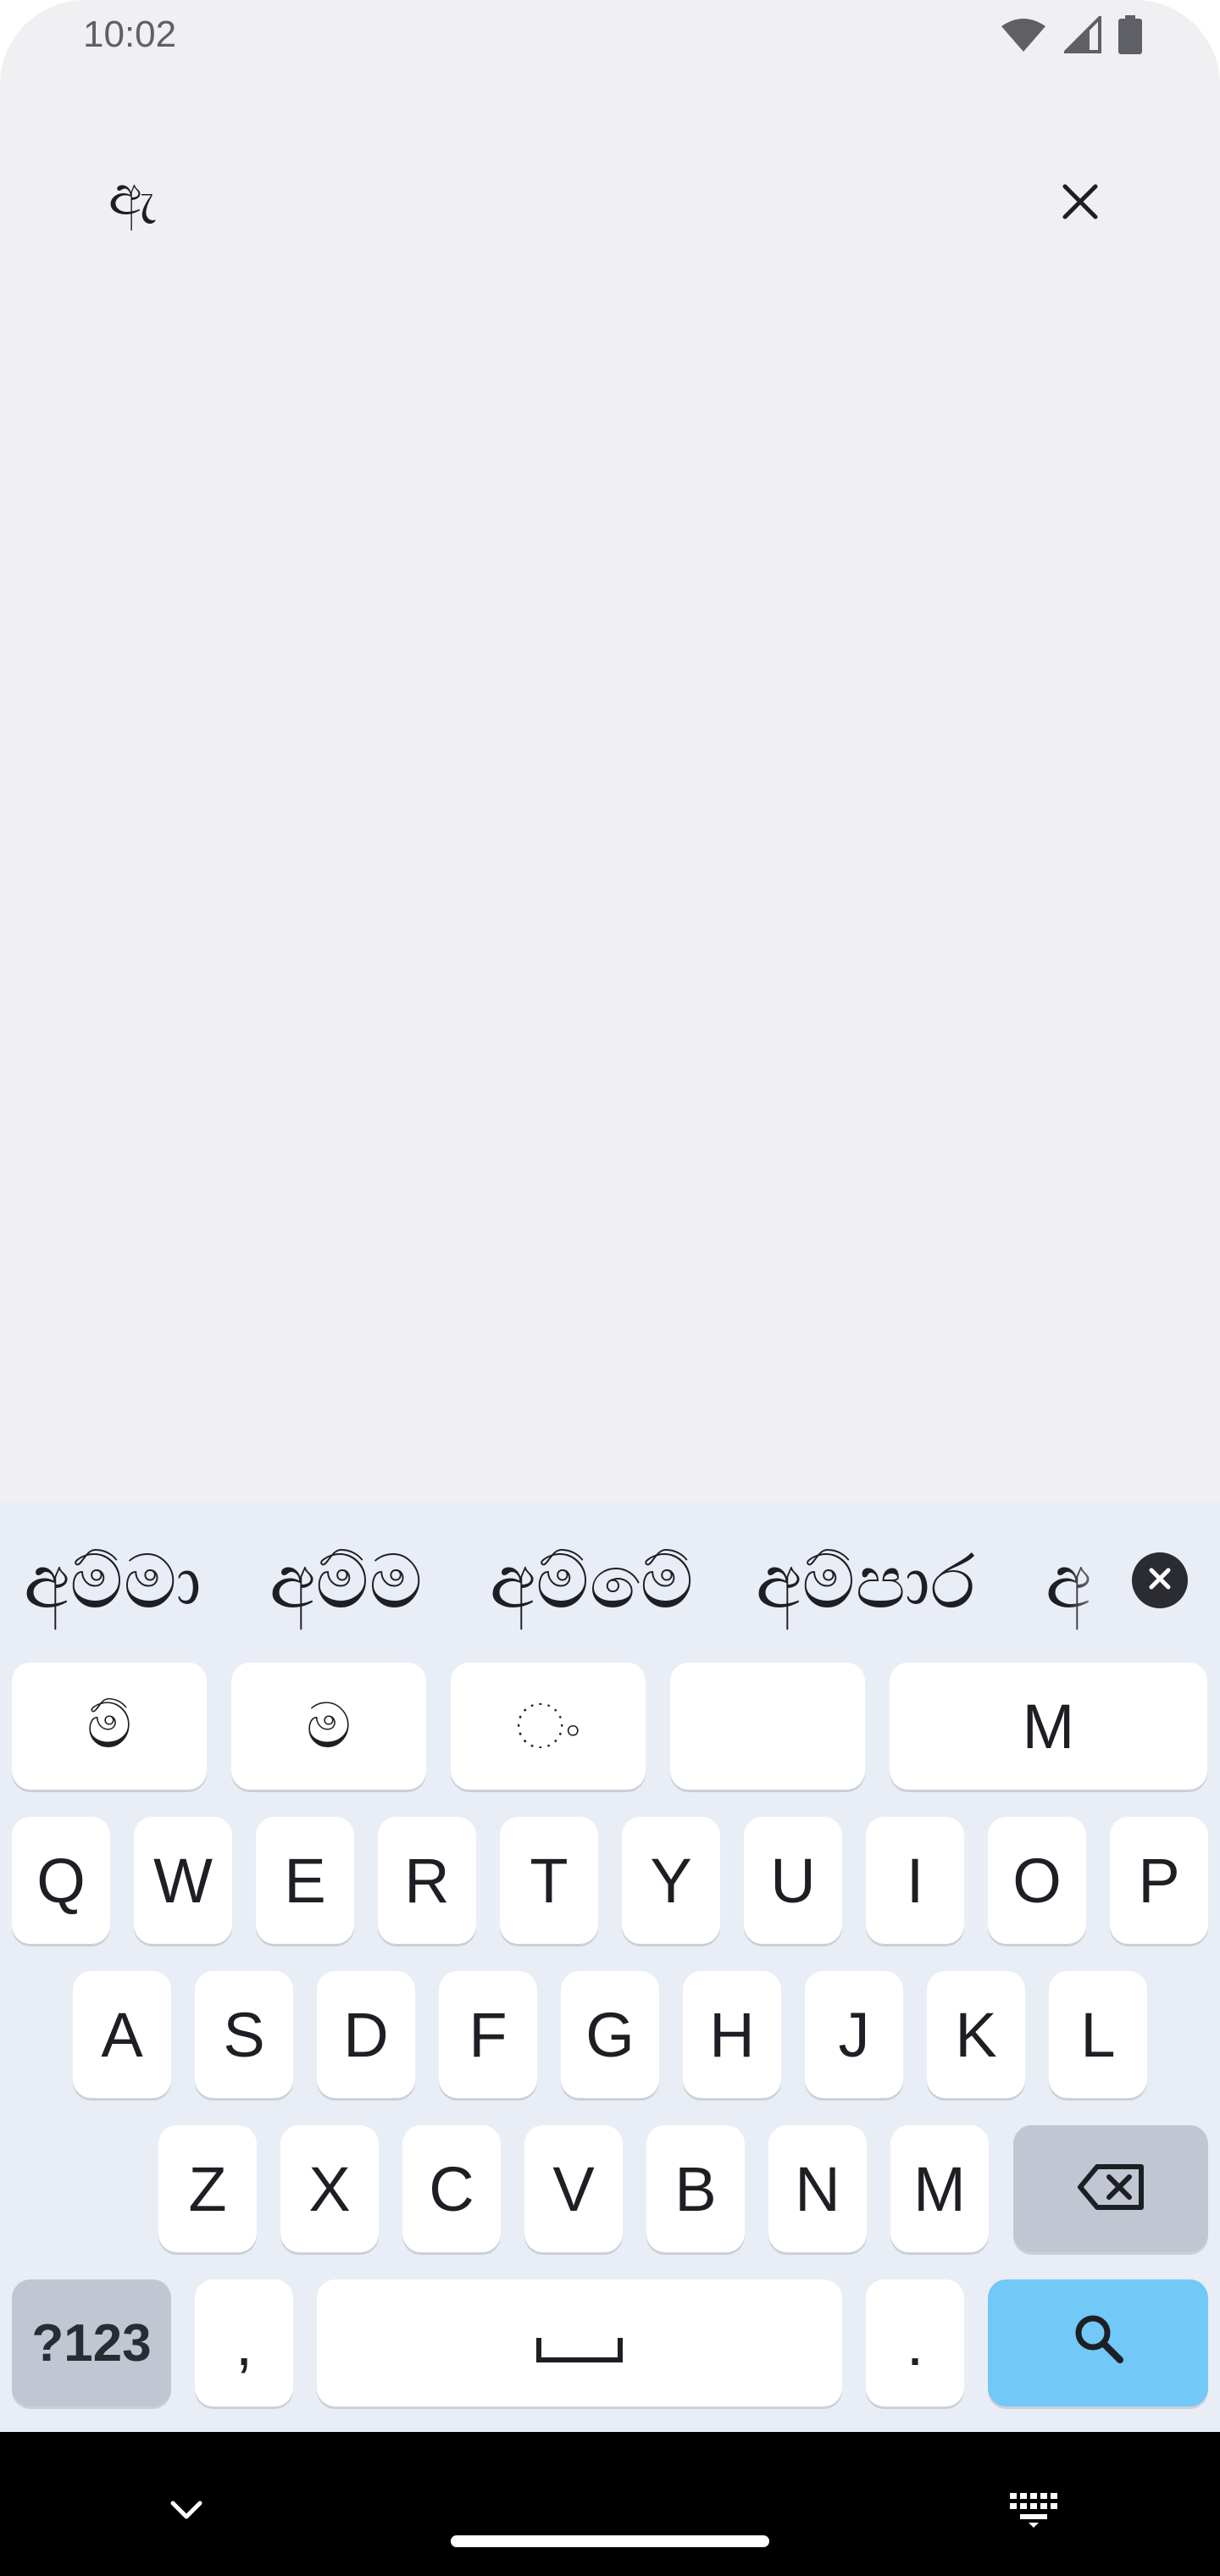  Describe the element at coordinates (1098, 2034) in the screenshot. I see `key-l: L` at that location.